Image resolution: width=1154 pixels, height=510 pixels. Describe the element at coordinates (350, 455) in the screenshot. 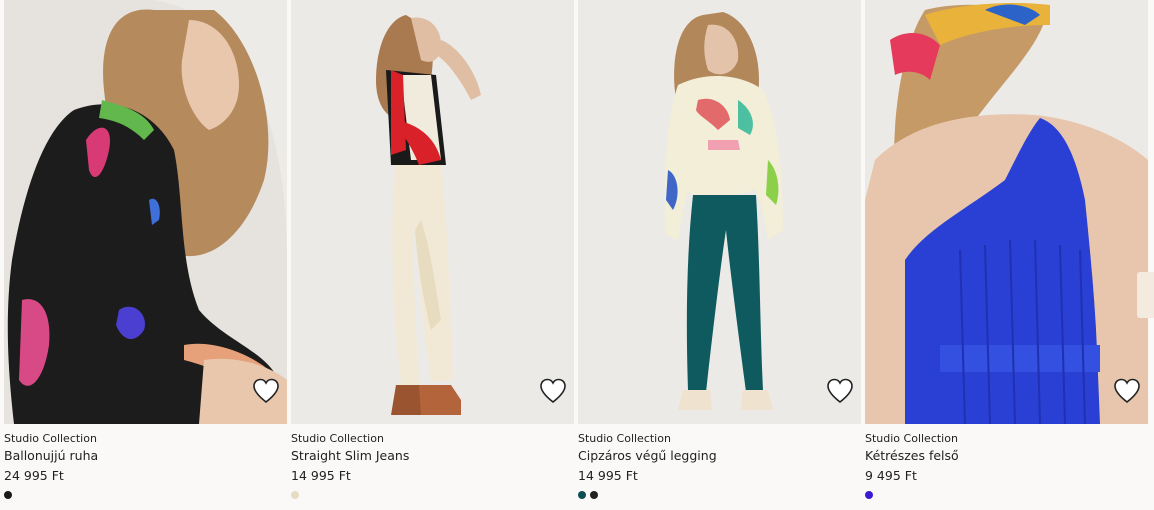

I see `product-name: Straight Slim Jeans` at that location.